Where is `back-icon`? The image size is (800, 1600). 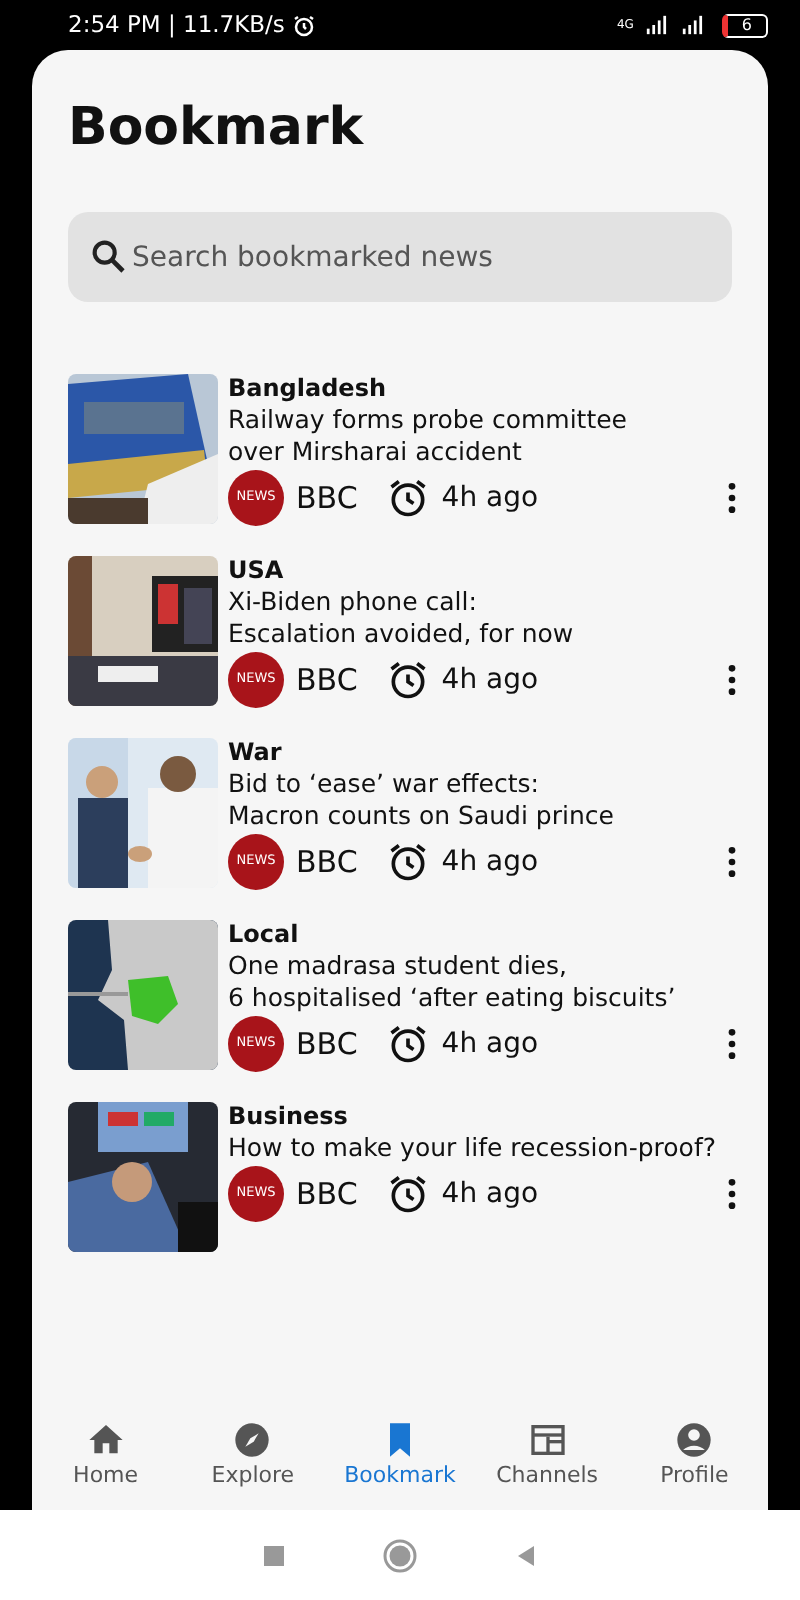
back-icon is located at coordinates (526, 1555).